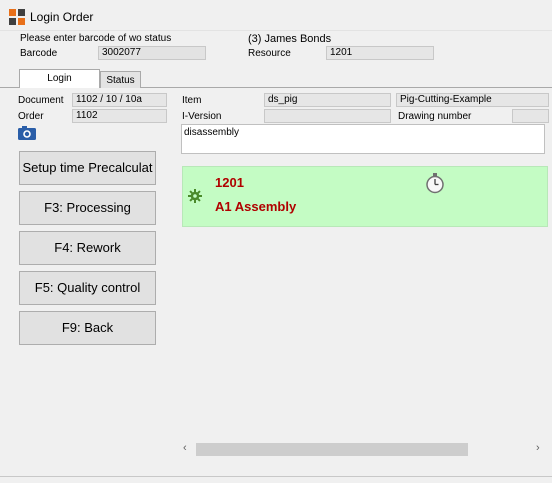  I want to click on scroll-left-arrow-icon: ‹, so click(185, 448).